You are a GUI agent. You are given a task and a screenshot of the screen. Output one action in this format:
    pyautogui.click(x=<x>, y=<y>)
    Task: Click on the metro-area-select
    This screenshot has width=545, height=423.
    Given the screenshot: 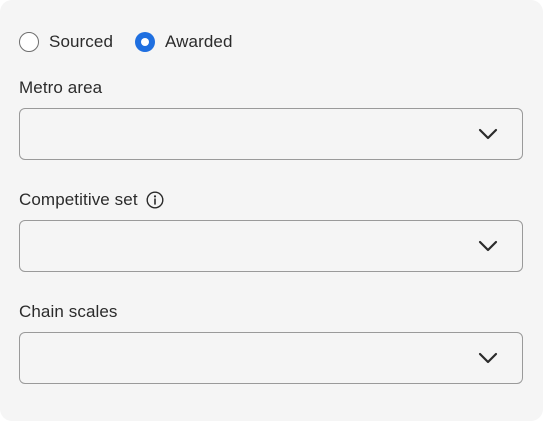 What is the action you would take?
    pyautogui.click(x=271, y=134)
    